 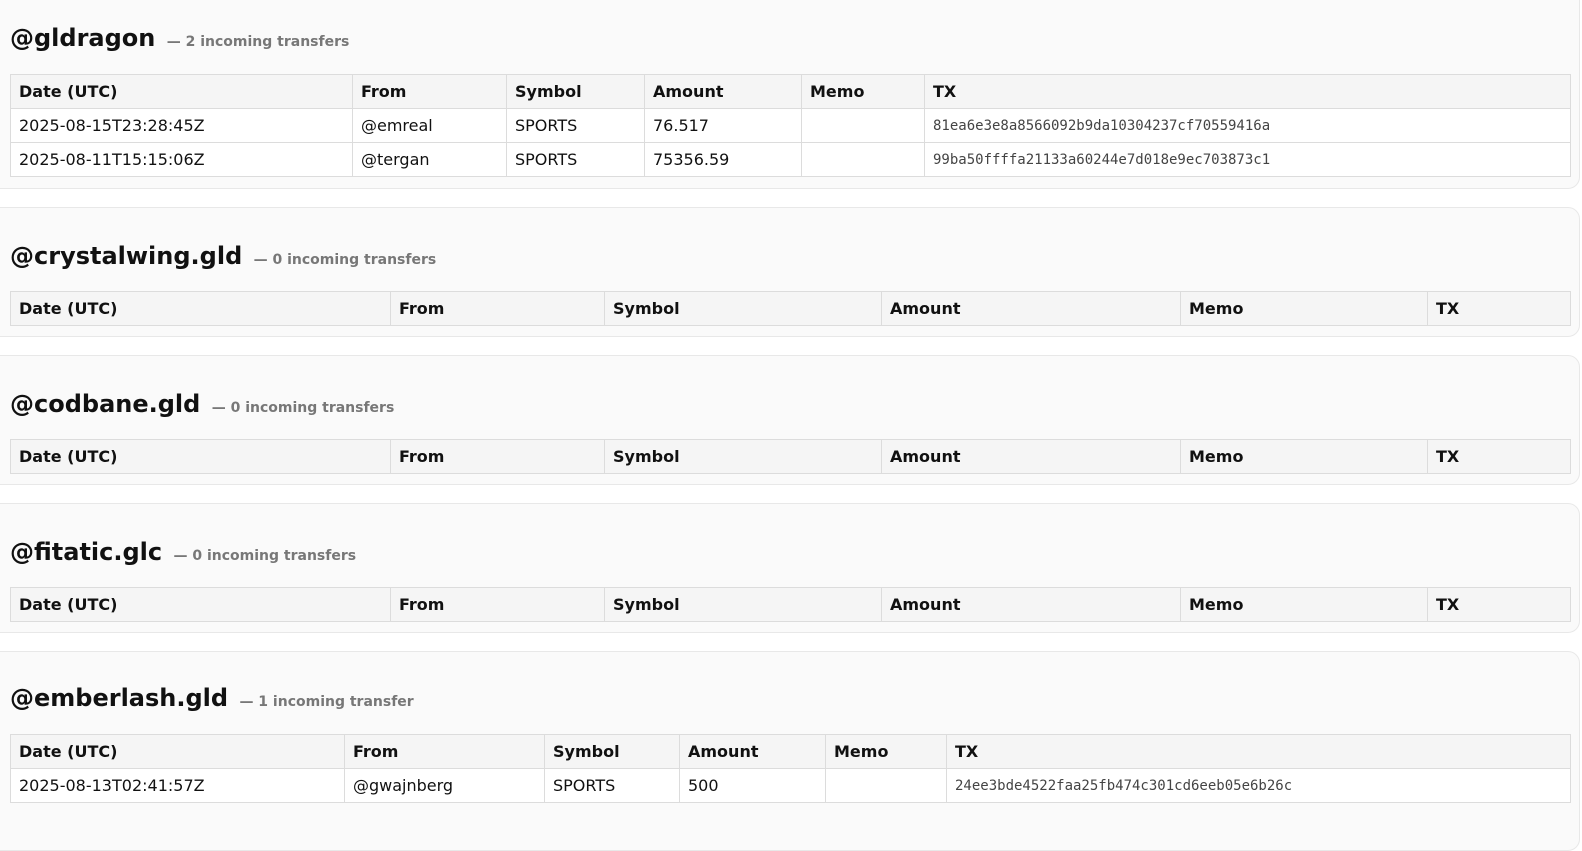 I want to click on cell-from: @emreal, so click(x=429, y=125).